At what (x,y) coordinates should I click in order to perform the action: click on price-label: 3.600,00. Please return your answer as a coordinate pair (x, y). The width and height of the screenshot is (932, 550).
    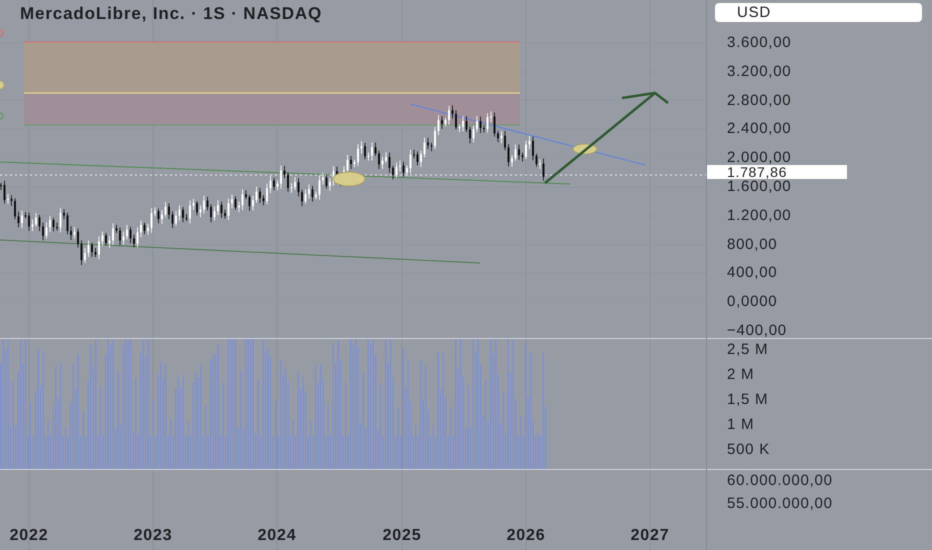
    Looking at the image, I should click on (759, 43).